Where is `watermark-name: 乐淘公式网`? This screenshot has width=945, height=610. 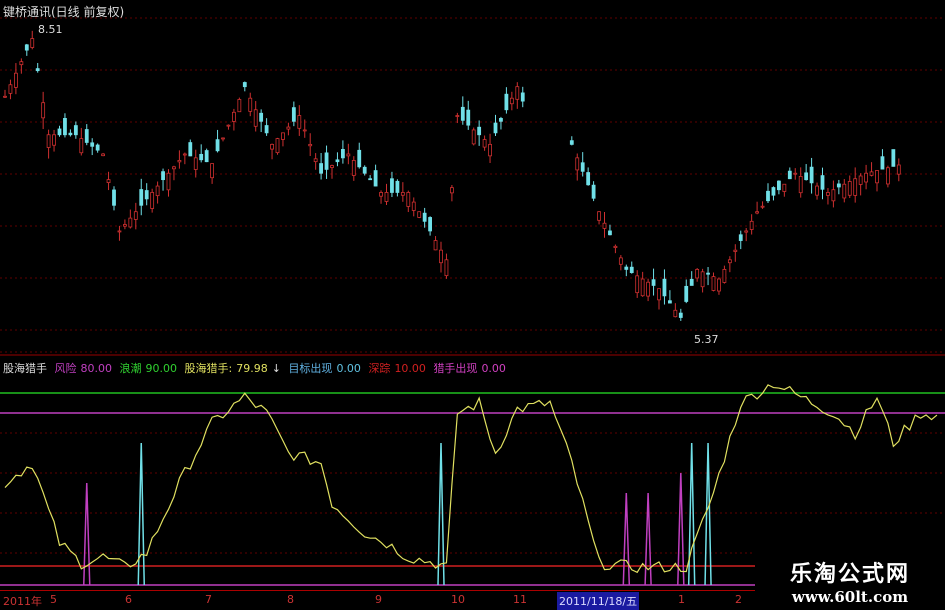 watermark-name: 乐淘公式网 is located at coordinates (849, 574).